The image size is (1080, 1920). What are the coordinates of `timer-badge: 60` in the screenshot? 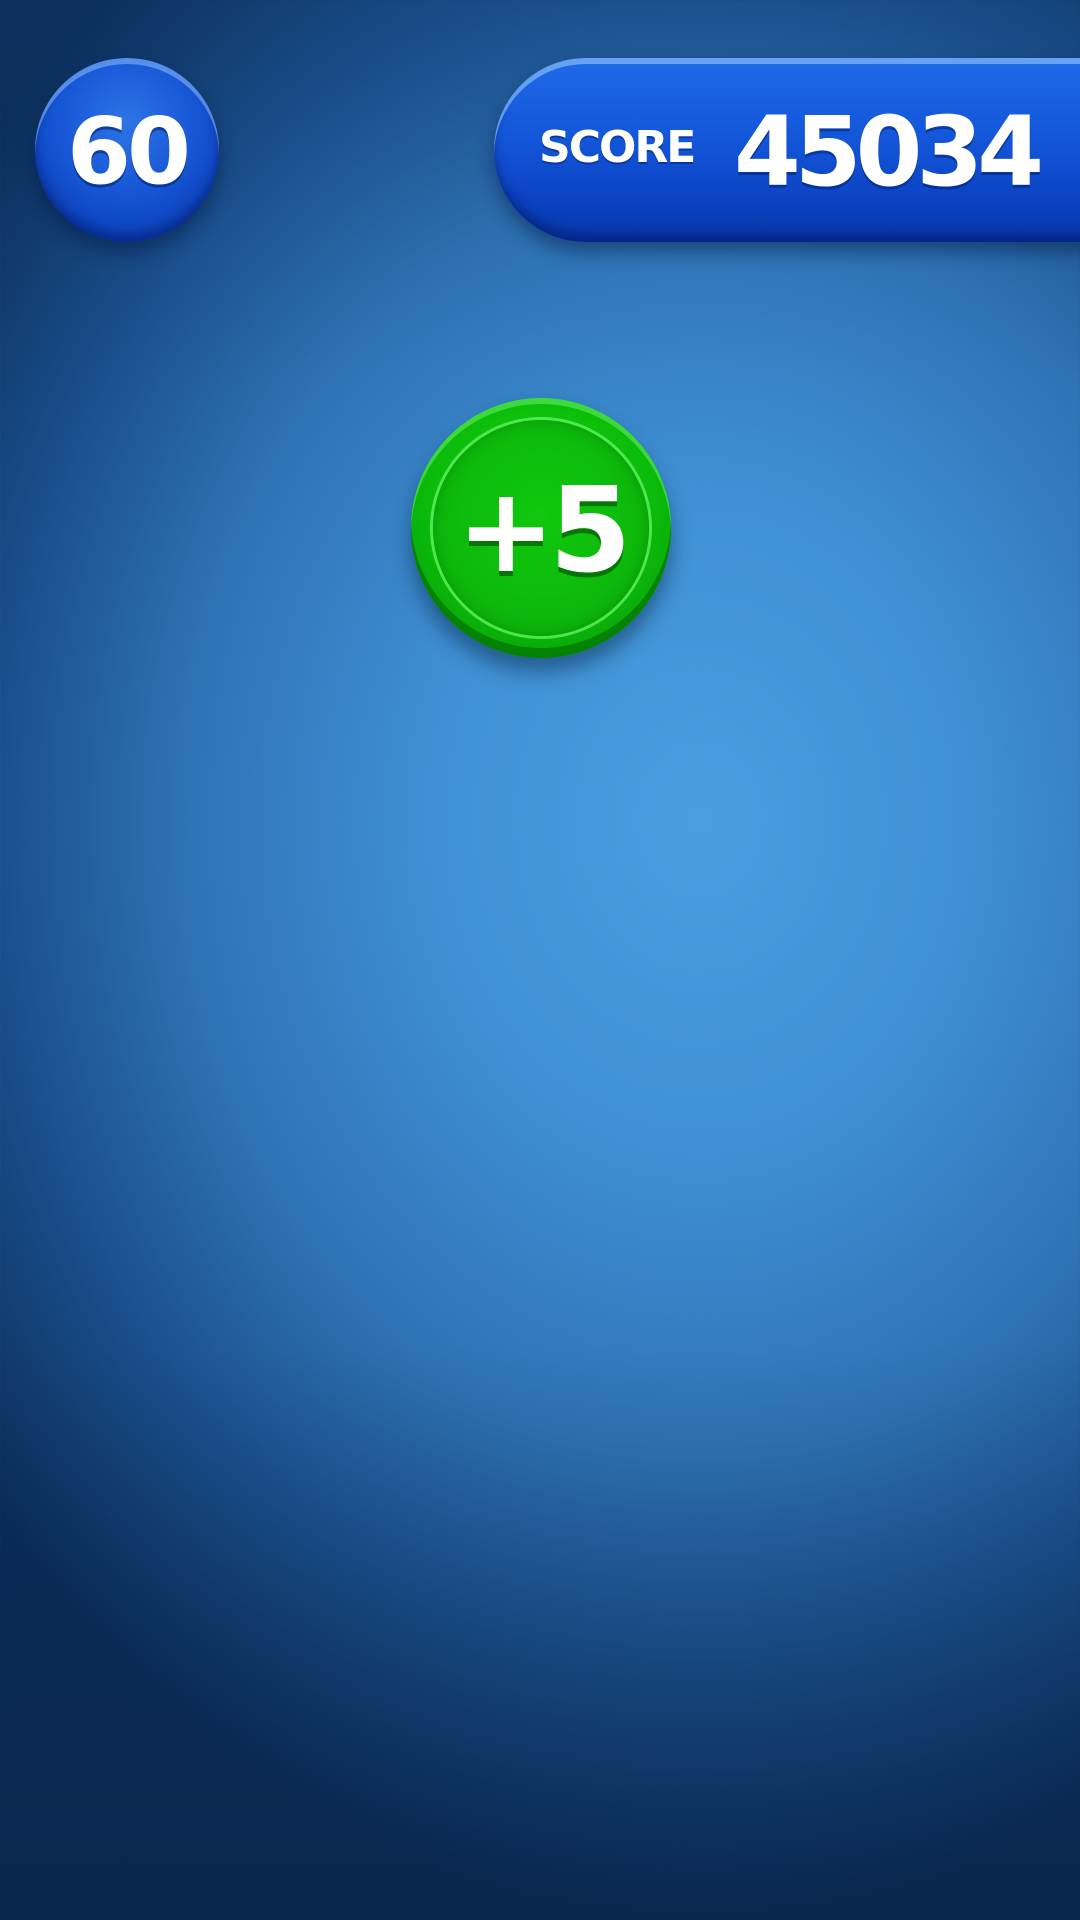 It's located at (127, 150).